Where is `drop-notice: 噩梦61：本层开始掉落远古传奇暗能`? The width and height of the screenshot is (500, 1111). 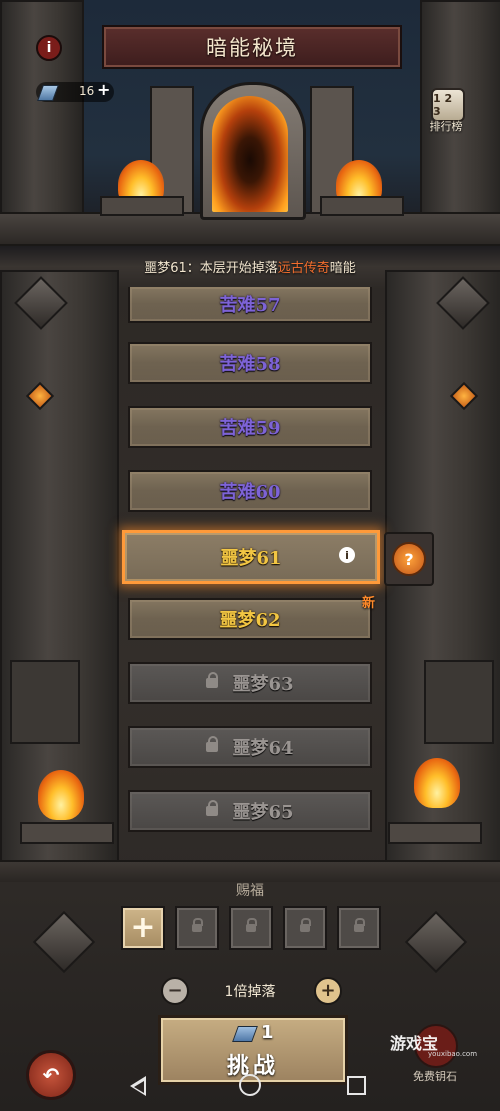
drop-notice: 噩梦61：本层开始掉落远古传奇暗能 is located at coordinates (250, 266).